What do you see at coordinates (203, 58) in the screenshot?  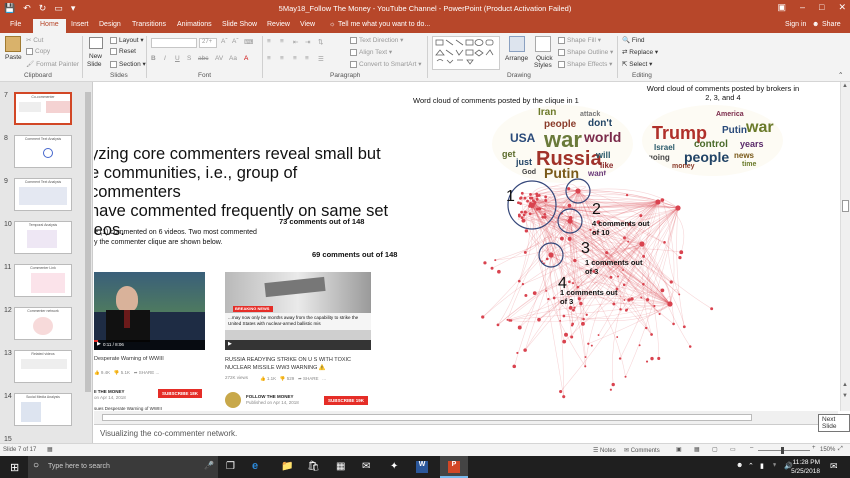 I see `strikethrough-icon: abc` at bounding box center [203, 58].